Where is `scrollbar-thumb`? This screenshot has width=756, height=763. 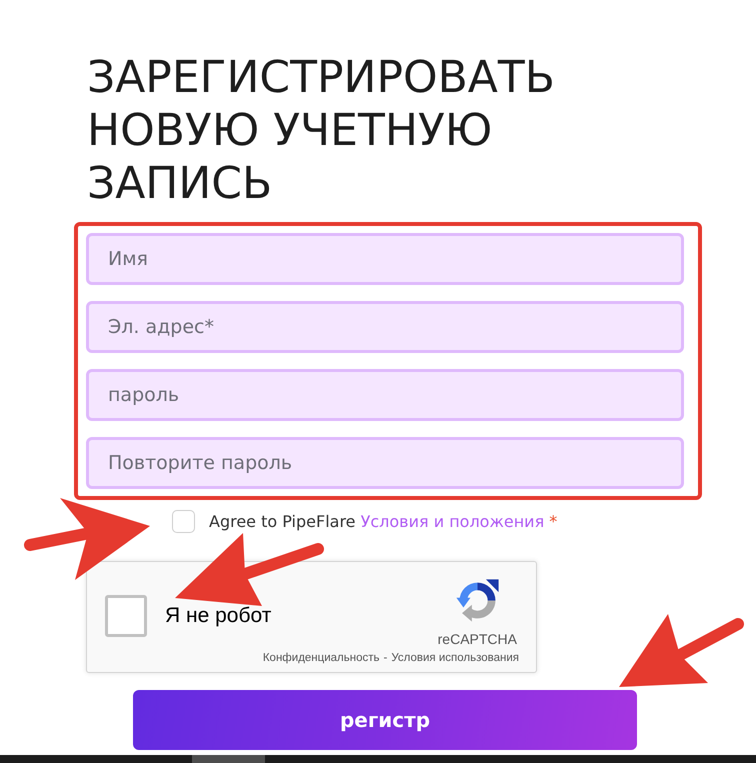 scrollbar-thumb is located at coordinates (228, 759).